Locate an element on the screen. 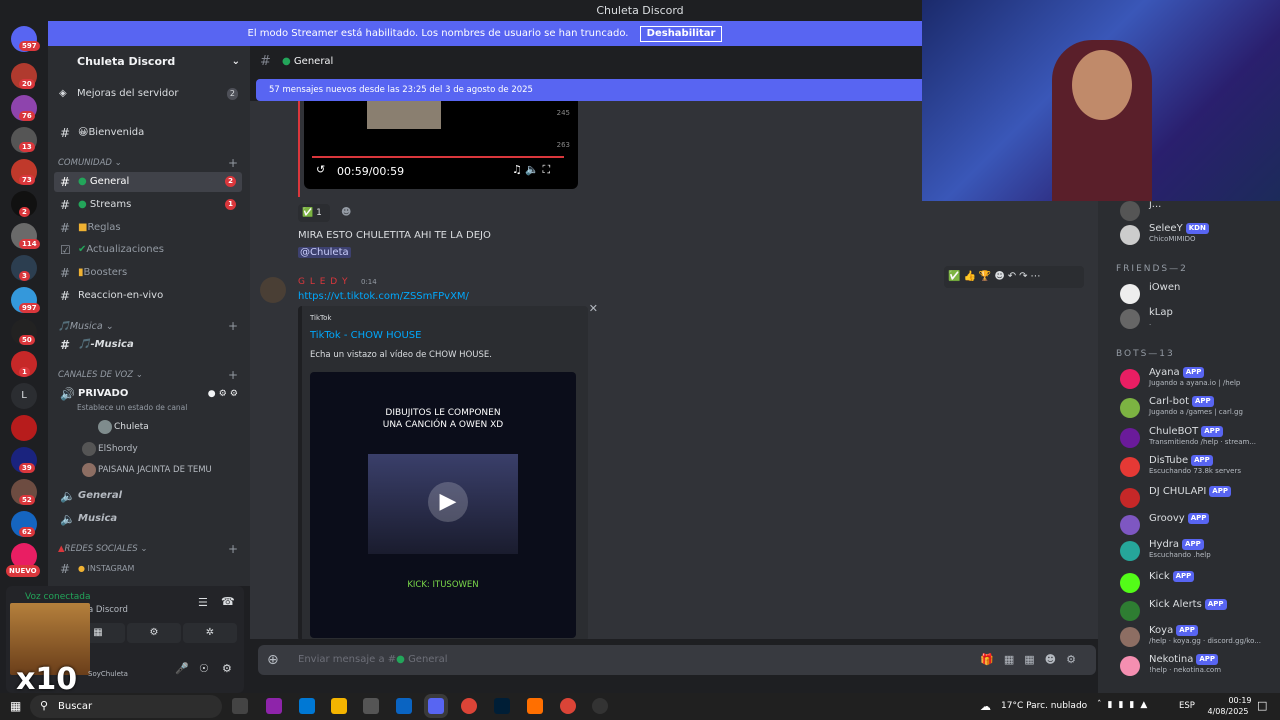 Image resolution: width=1280 pixels, height=720 pixels. channel-instagram: # ● INSTAGRAM is located at coordinates (148, 569).